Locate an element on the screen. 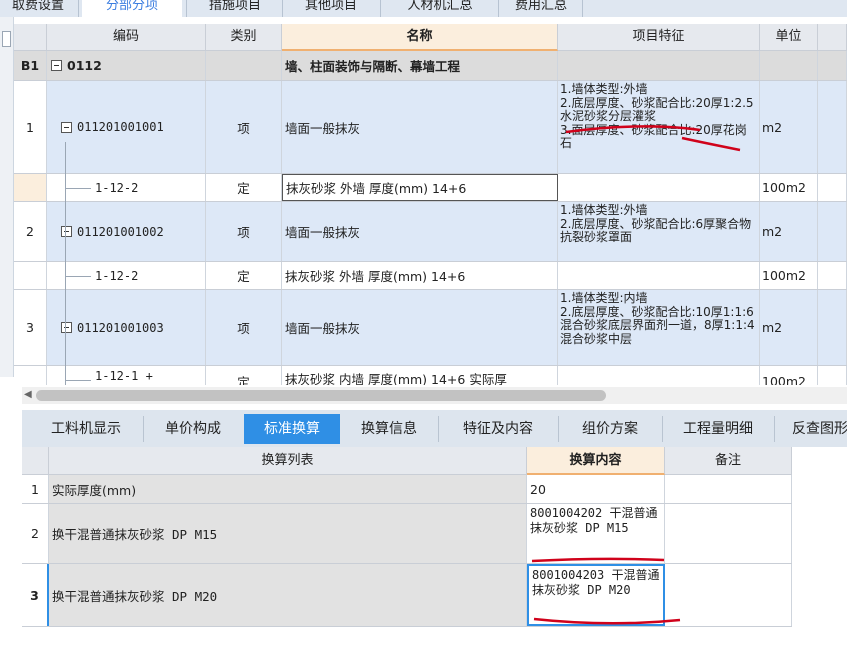 The image size is (847, 670). row-index: 2 is located at coordinates (30, 231).